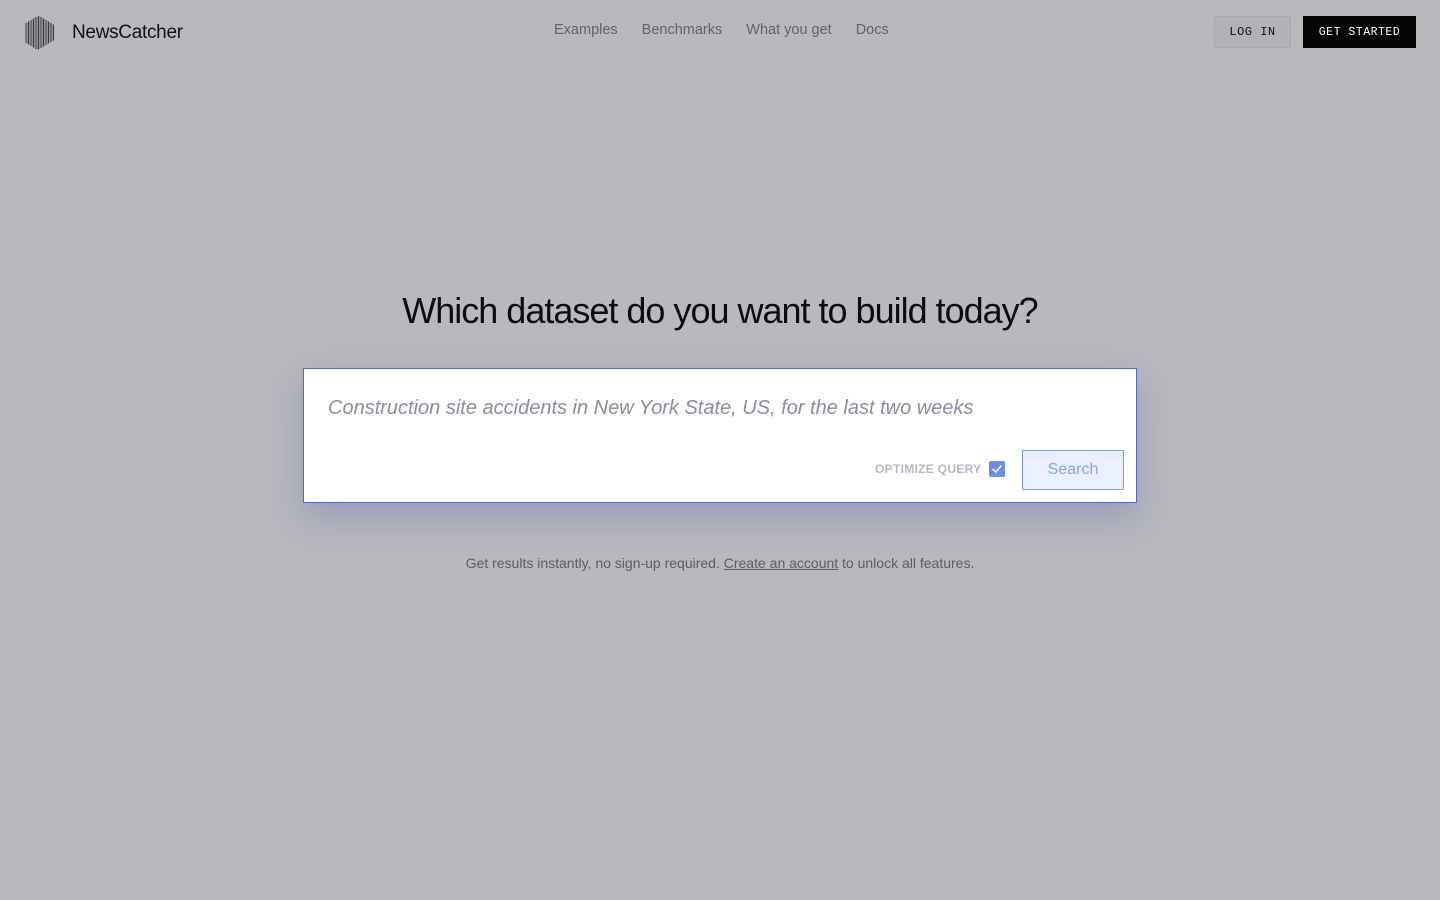  Describe the element at coordinates (1252, 32) in the screenshot. I see `login-button: LOG IN` at that location.